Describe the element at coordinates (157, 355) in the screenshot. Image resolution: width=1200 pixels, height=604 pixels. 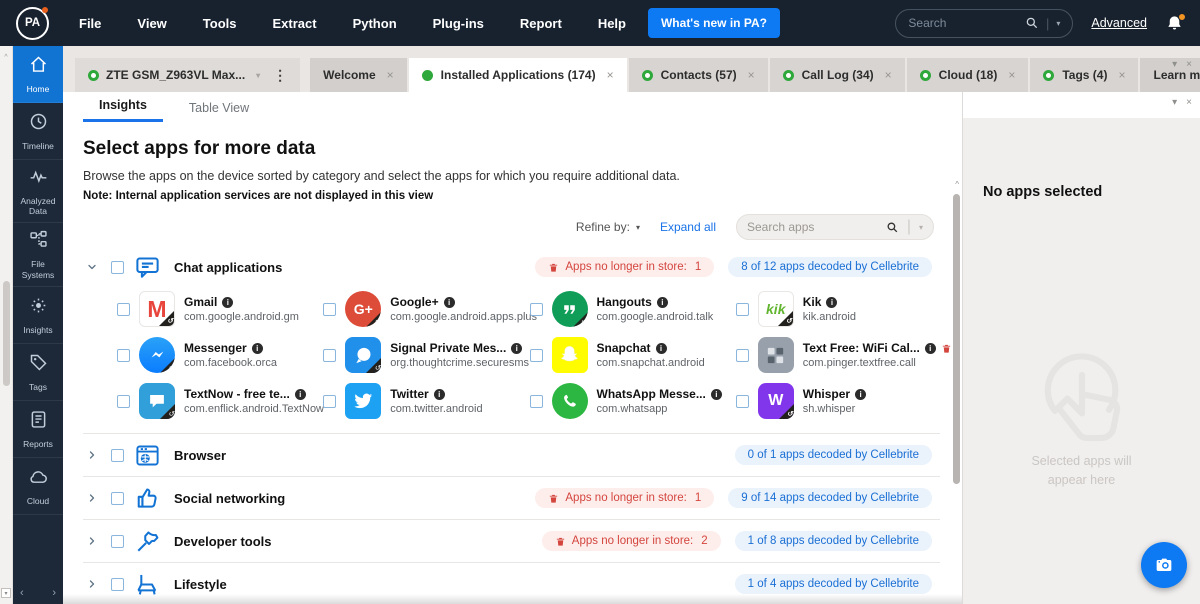
I see `messenger-app-icon: ↺` at that location.